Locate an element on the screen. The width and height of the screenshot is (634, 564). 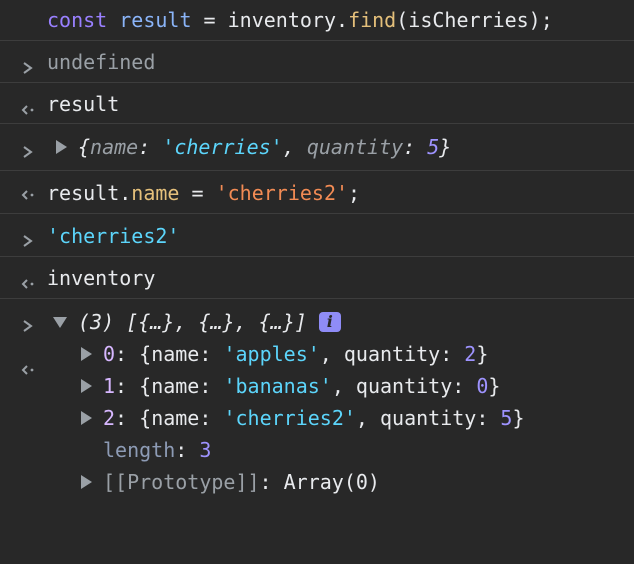
console-input-row: inventory is located at coordinates (317, 294).